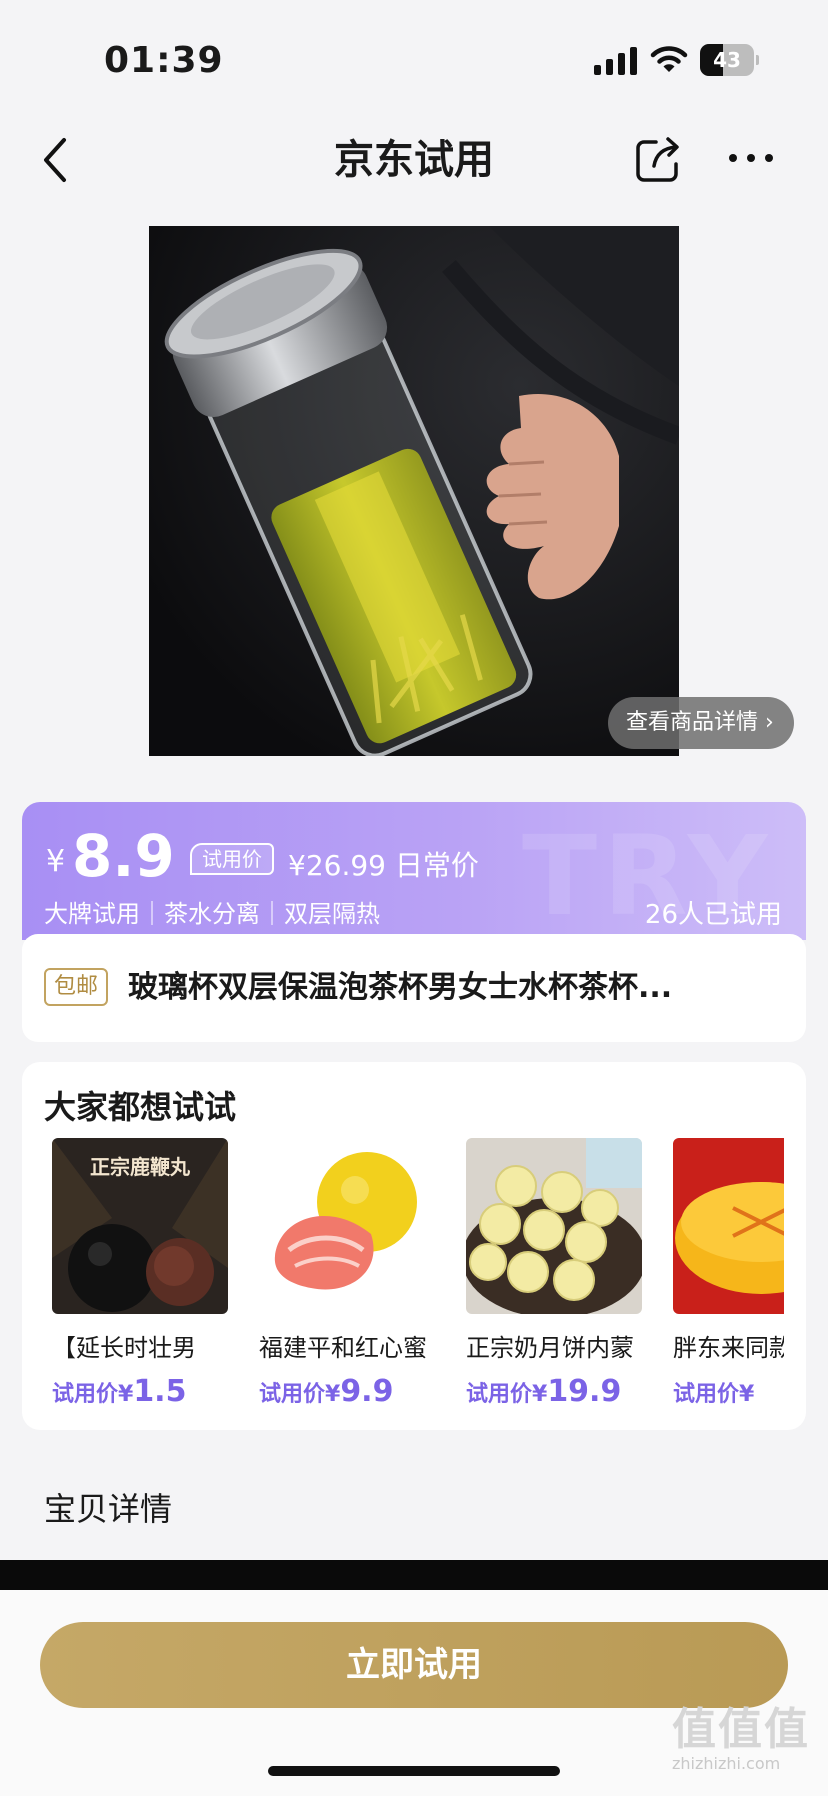 The image size is (828, 1796). I want to click on recommendation-item: 胖东来同款 试用价¥, so click(728, 1284).